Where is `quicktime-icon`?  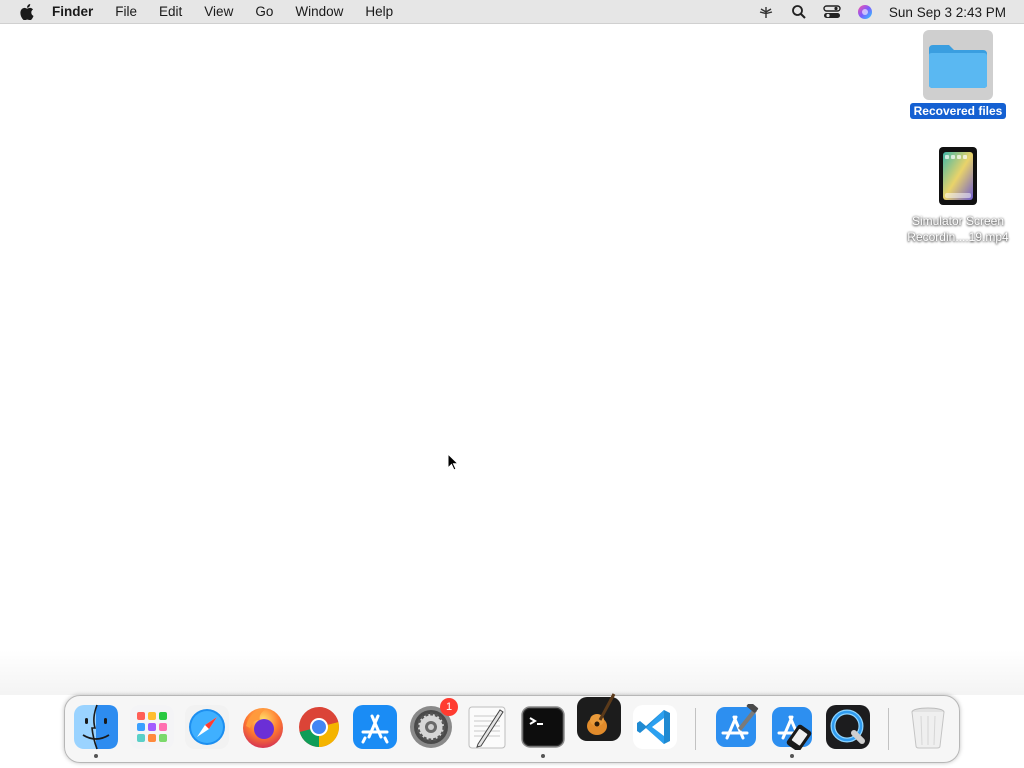
quicktime-icon is located at coordinates (848, 727).